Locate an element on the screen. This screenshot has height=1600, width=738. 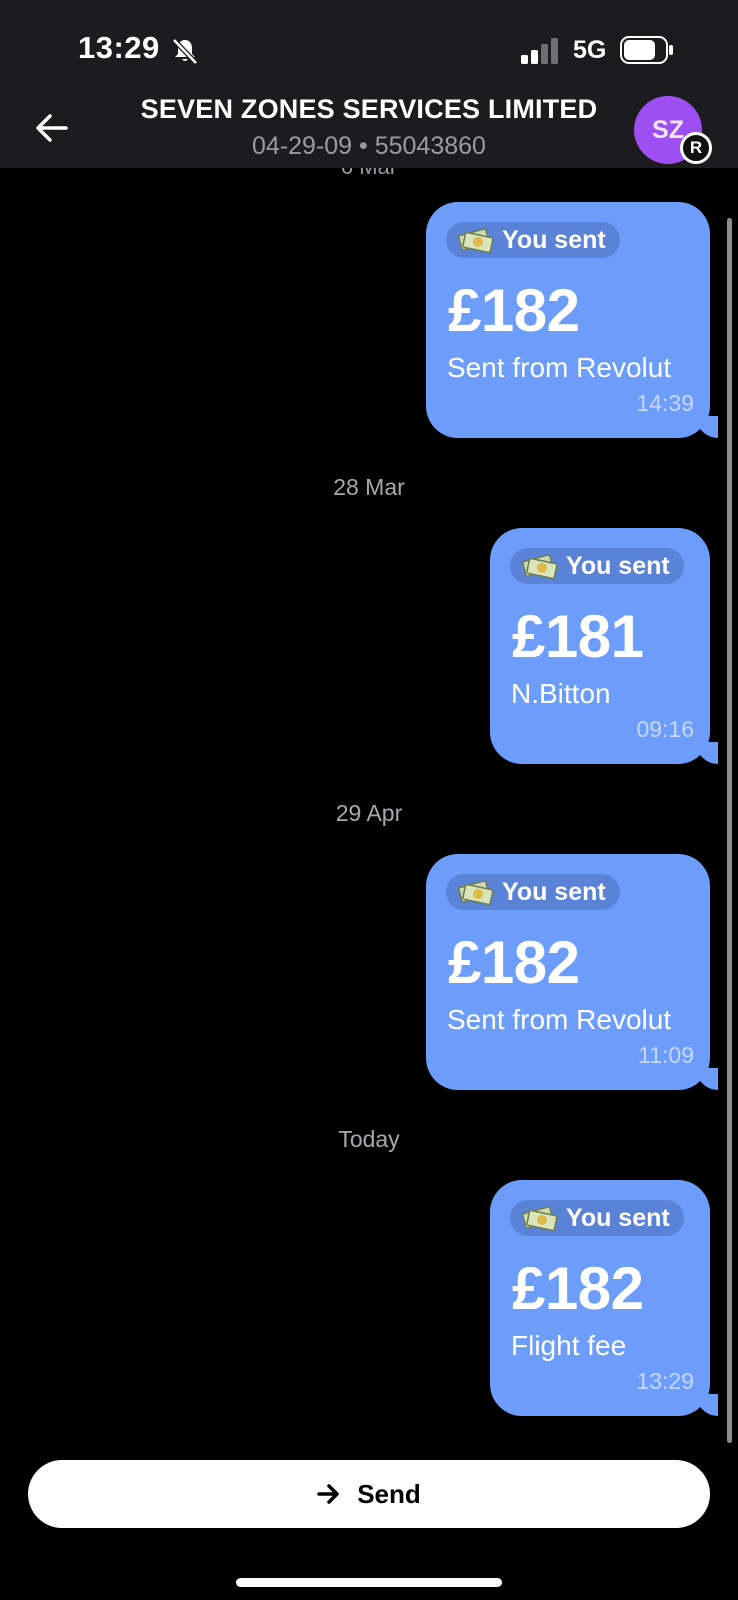
payment-message: You sent £182 Sent from Revolut 11:09 is located at coordinates (572, 972).